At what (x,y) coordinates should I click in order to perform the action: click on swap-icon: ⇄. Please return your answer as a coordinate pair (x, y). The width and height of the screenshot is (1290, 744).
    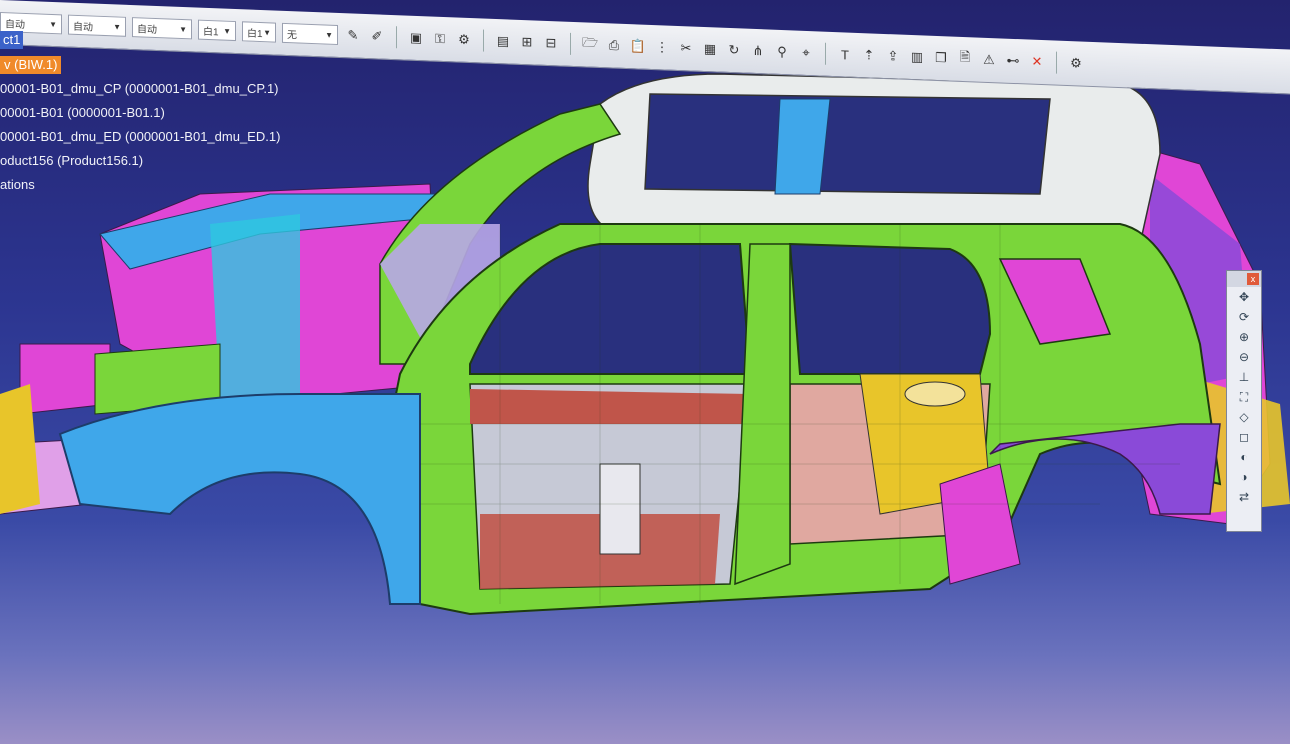
    Looking at the image, I should click on (1244, 497).